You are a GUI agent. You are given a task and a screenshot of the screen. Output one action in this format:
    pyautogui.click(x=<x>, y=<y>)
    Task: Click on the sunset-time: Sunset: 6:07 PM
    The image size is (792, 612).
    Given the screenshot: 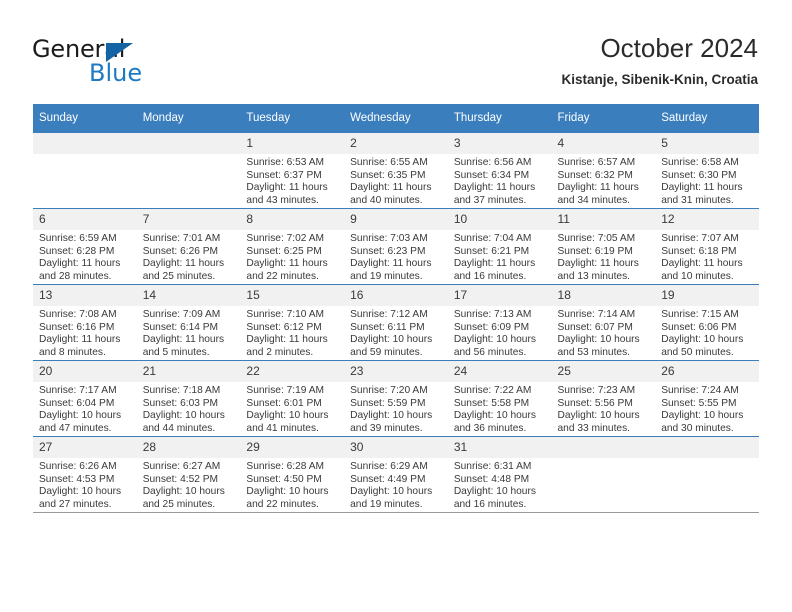 What is the action you would take?
    pyautogui.click(x=595, y=327)
    